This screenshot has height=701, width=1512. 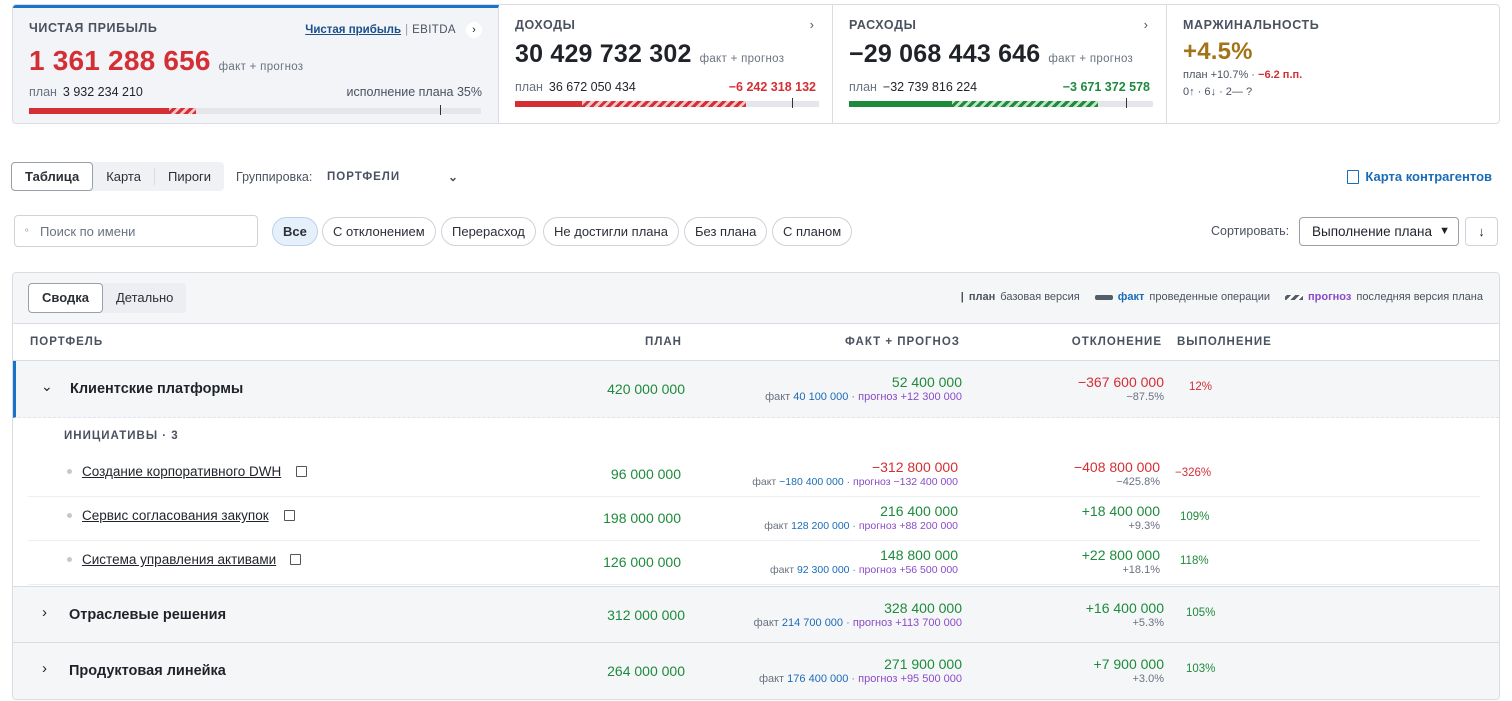 What do you see at coordinates (488, 231) in the screenshot?
I see `filter-overspend: Перерасход` at bounding box center [488, 231].